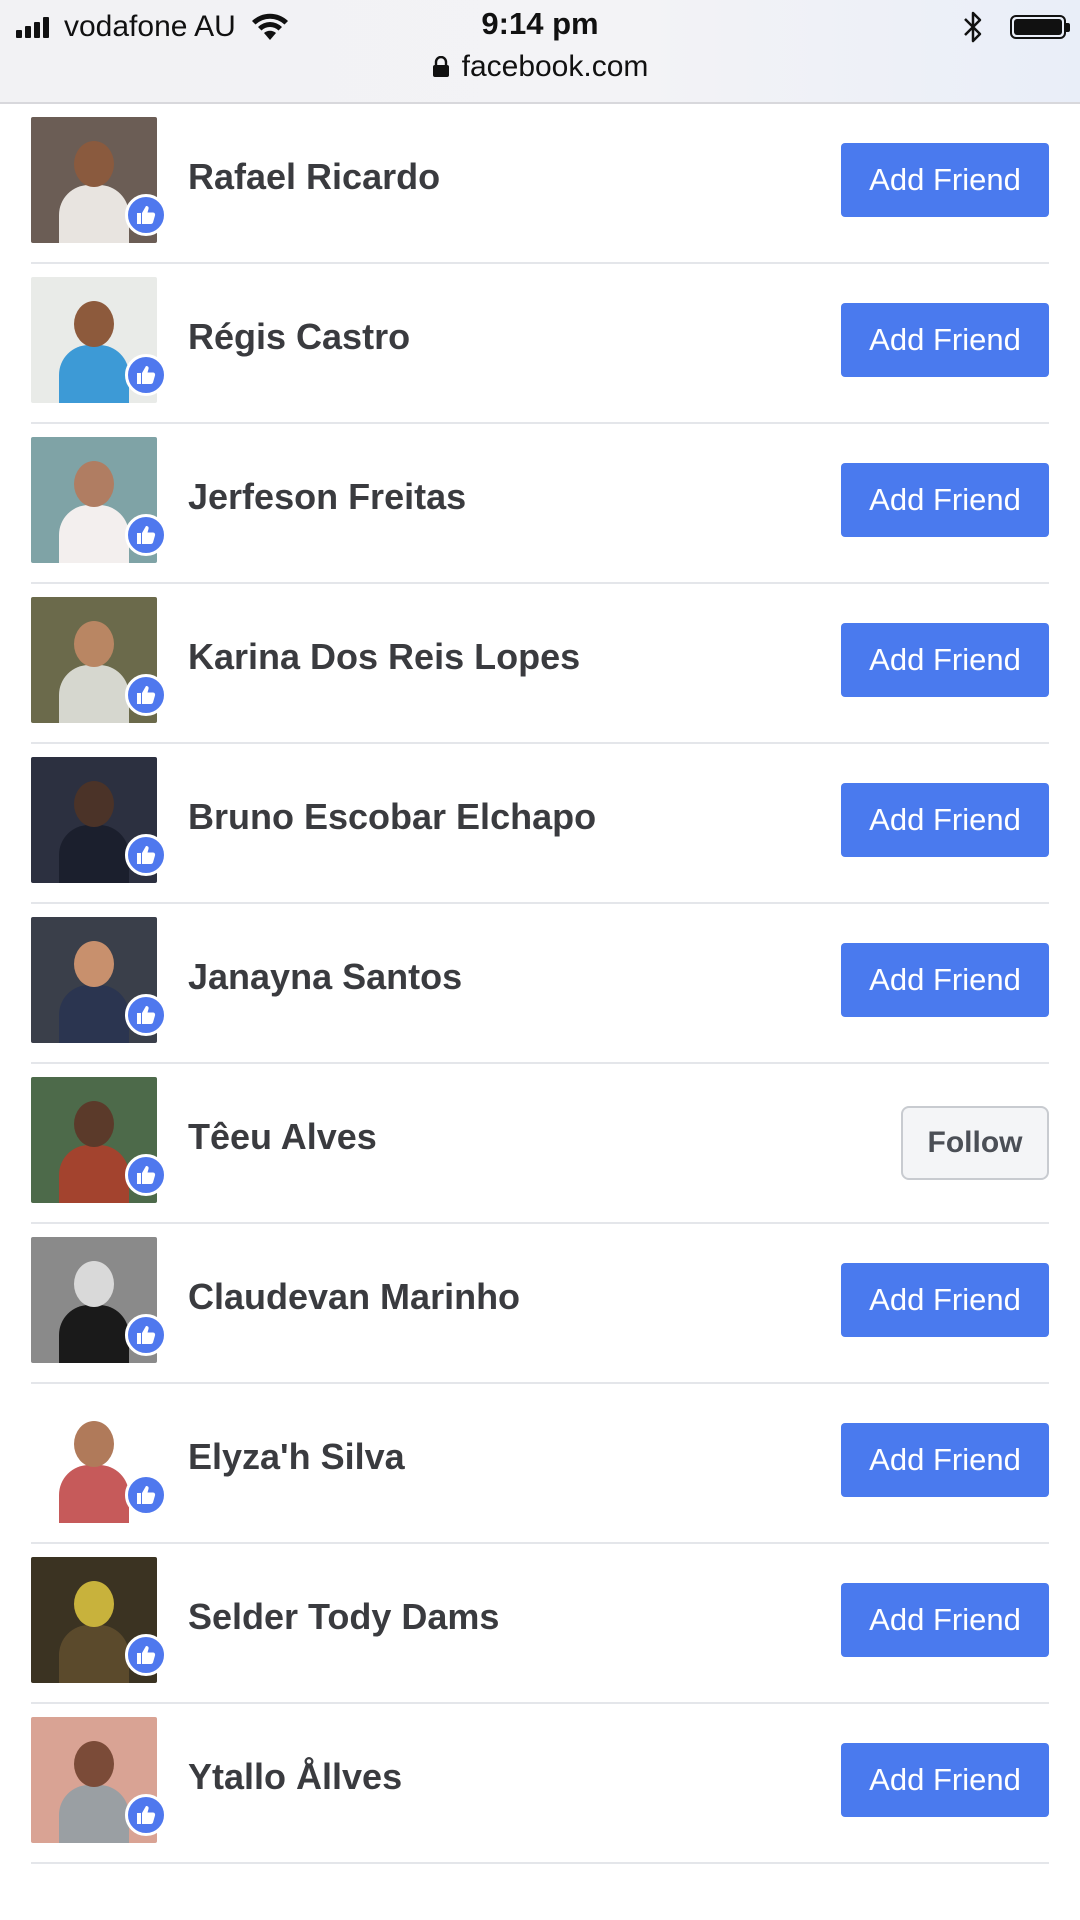  I want to click on status-time: 9:14 pm, so click(540, 23).